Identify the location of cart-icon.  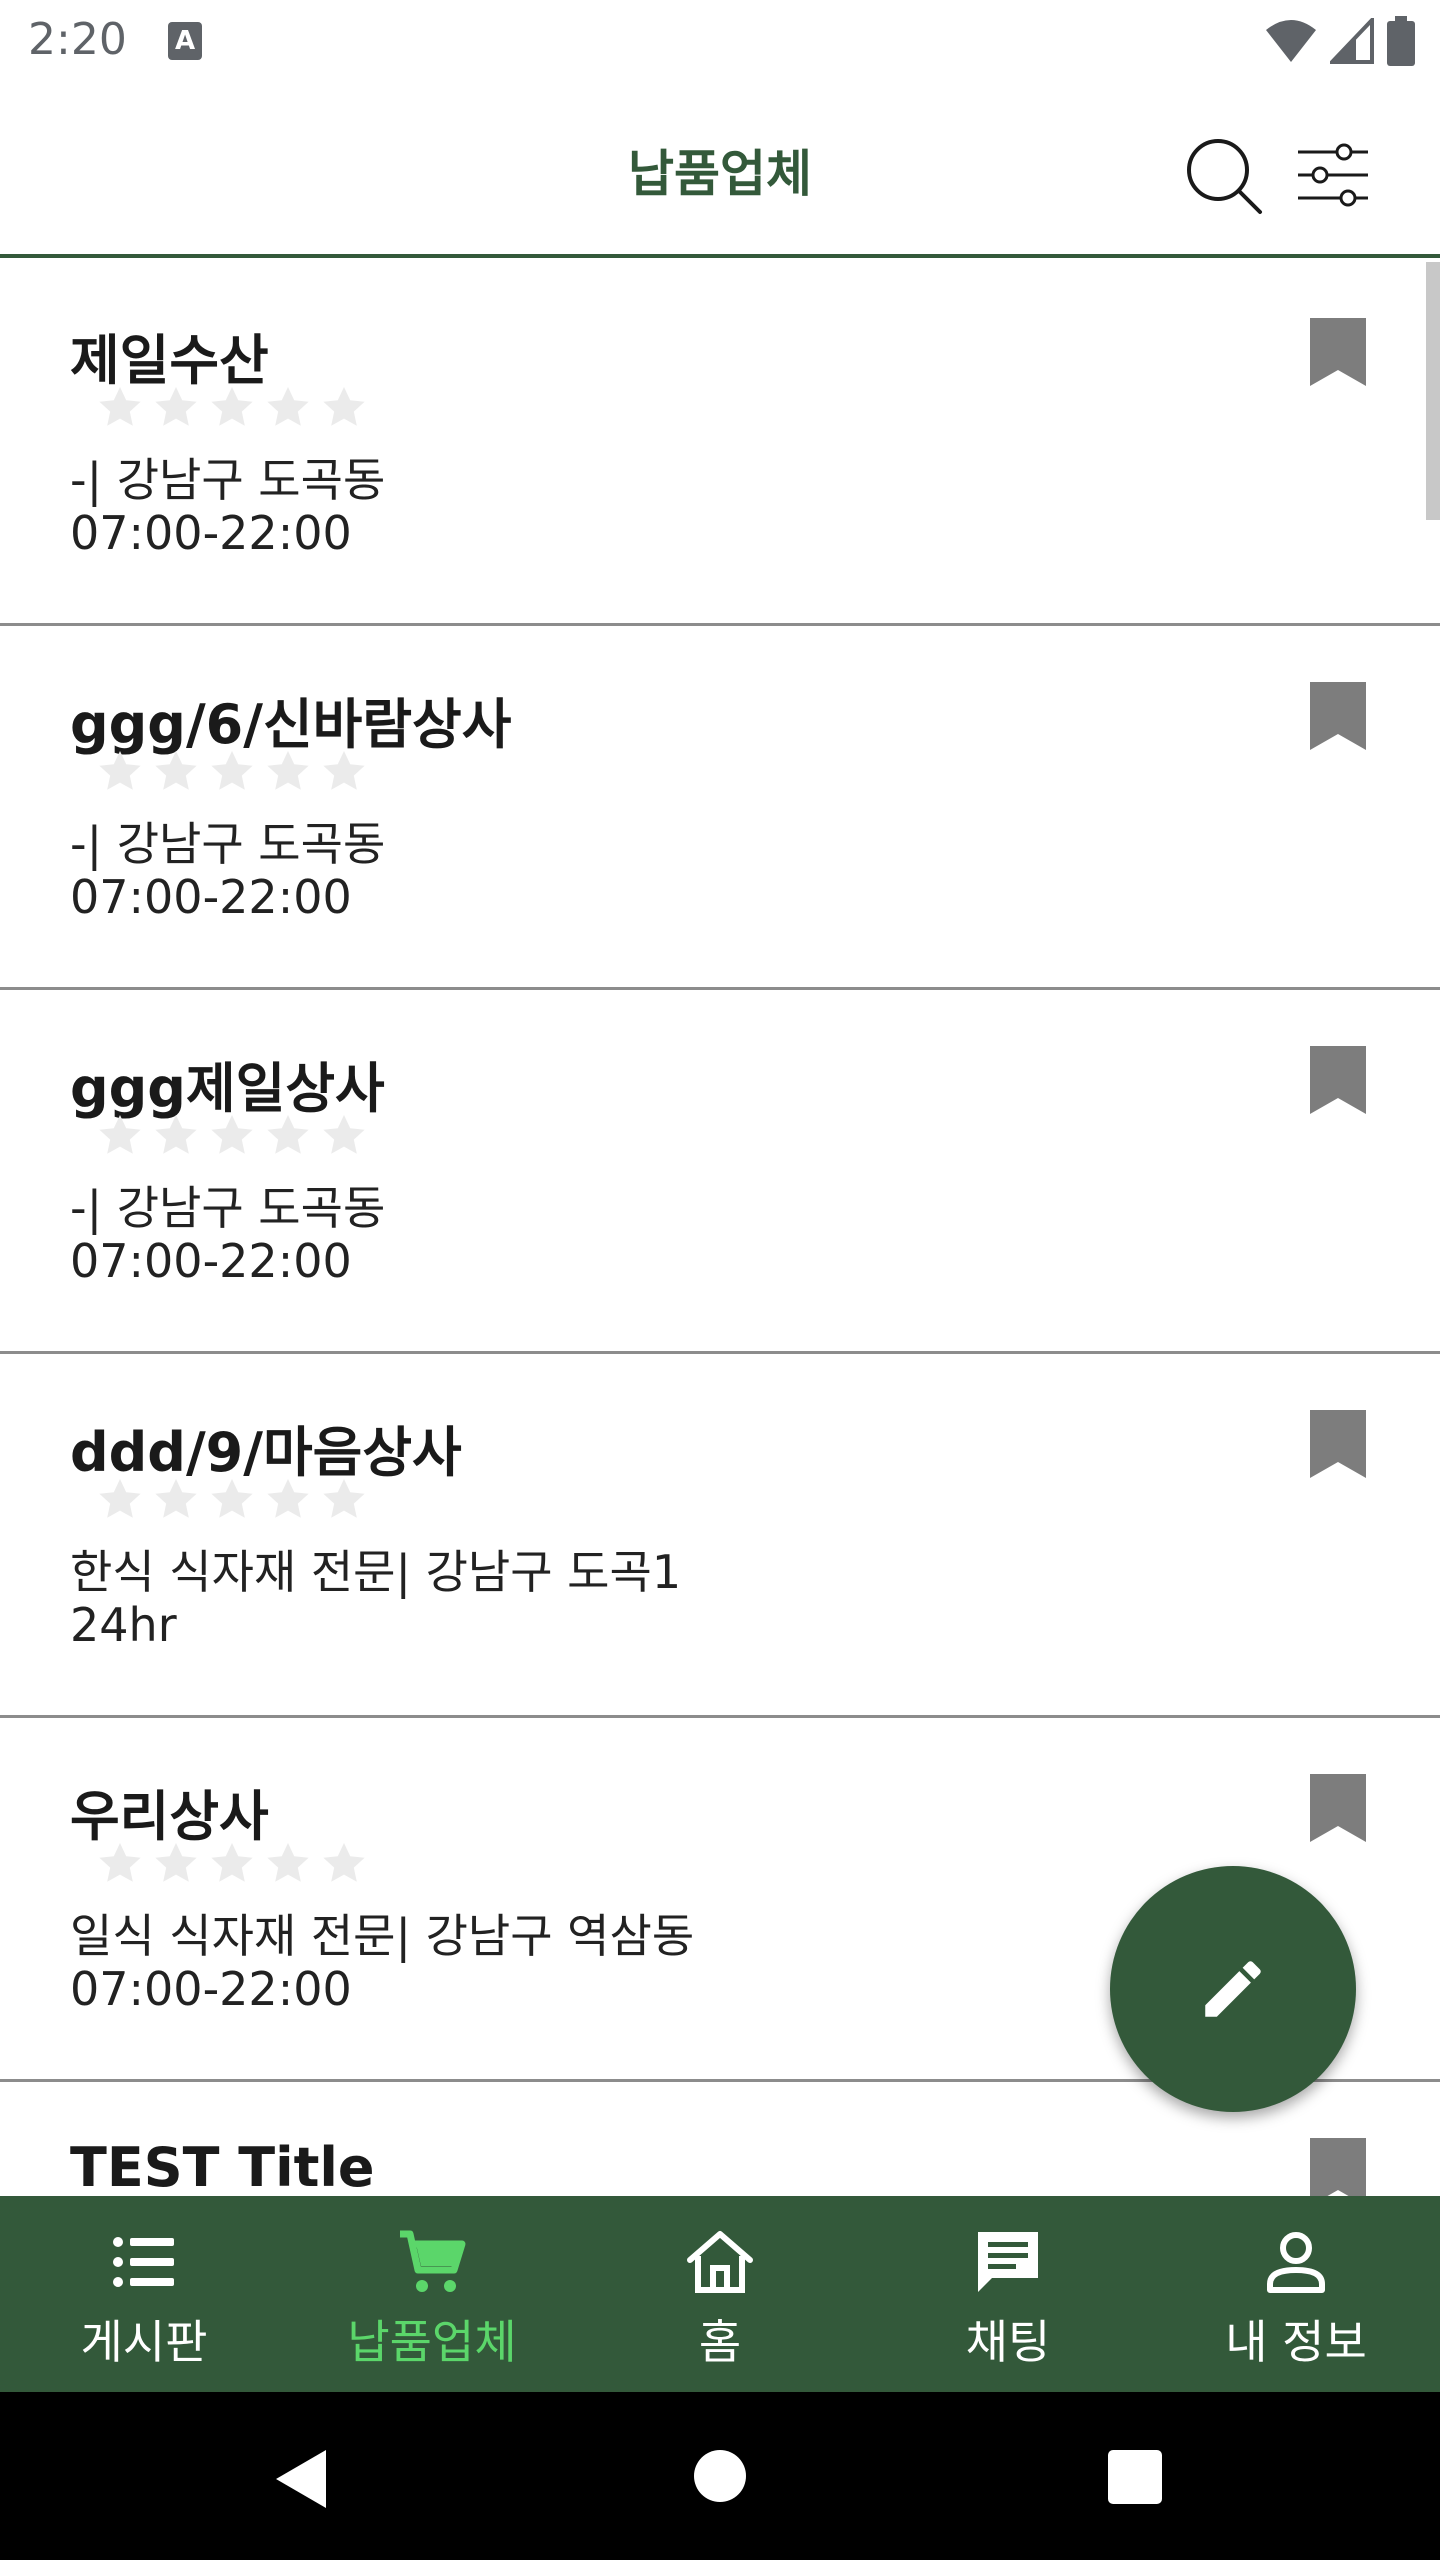
(433, 2261).